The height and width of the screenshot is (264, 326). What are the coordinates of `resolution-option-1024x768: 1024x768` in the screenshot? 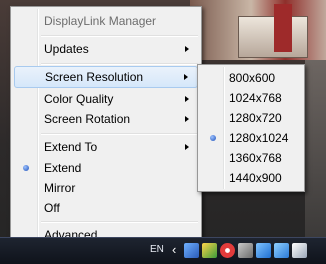 It's located at (251, 98).